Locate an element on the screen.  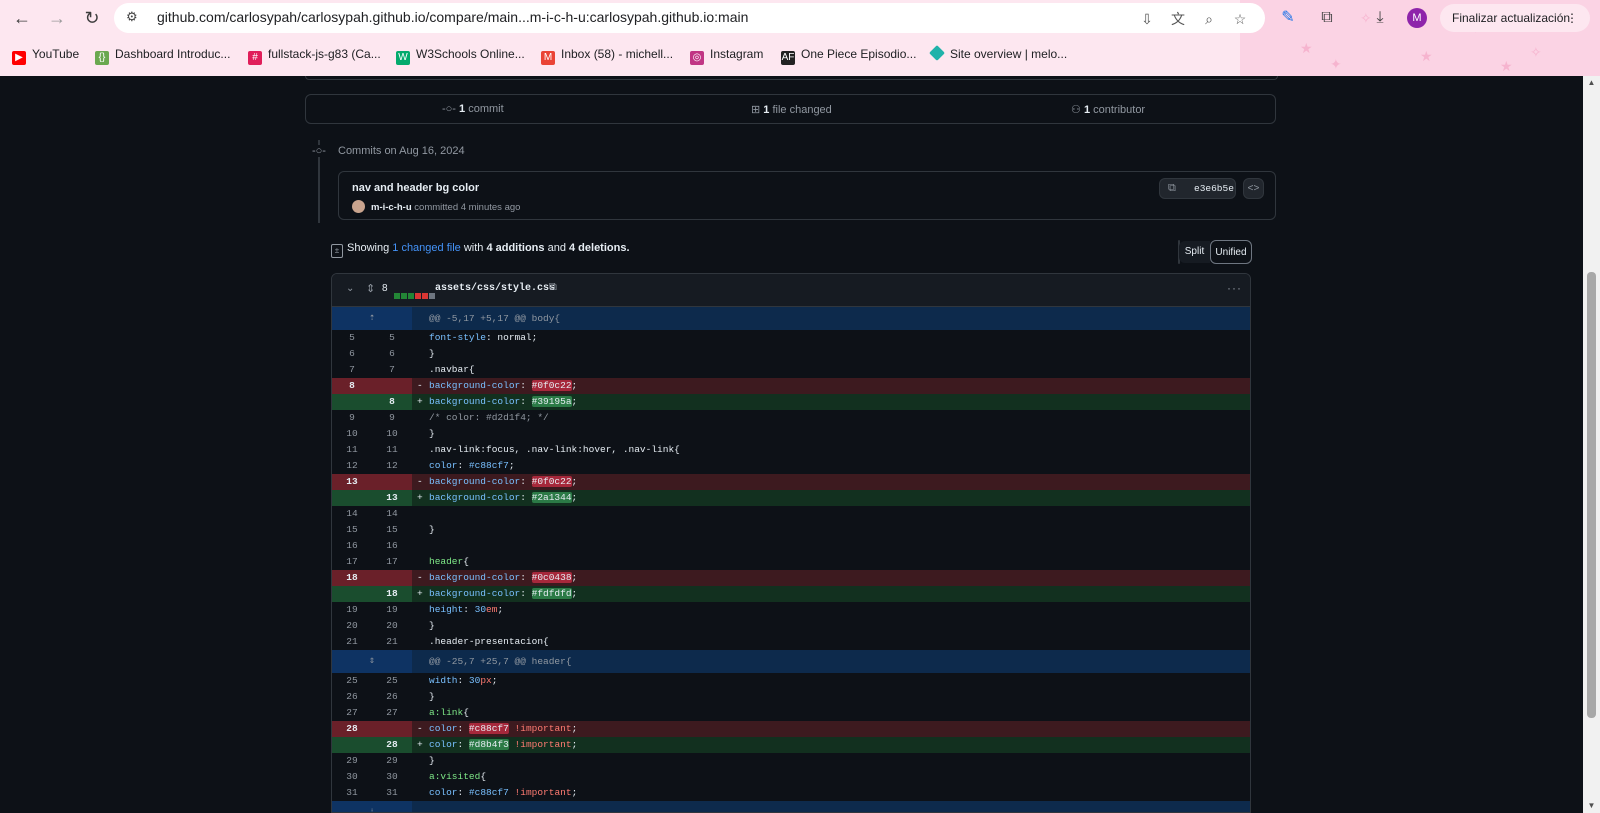
diff-line-deleted: 18- background-color: #0c0438; is located at coordinates (791, 578).